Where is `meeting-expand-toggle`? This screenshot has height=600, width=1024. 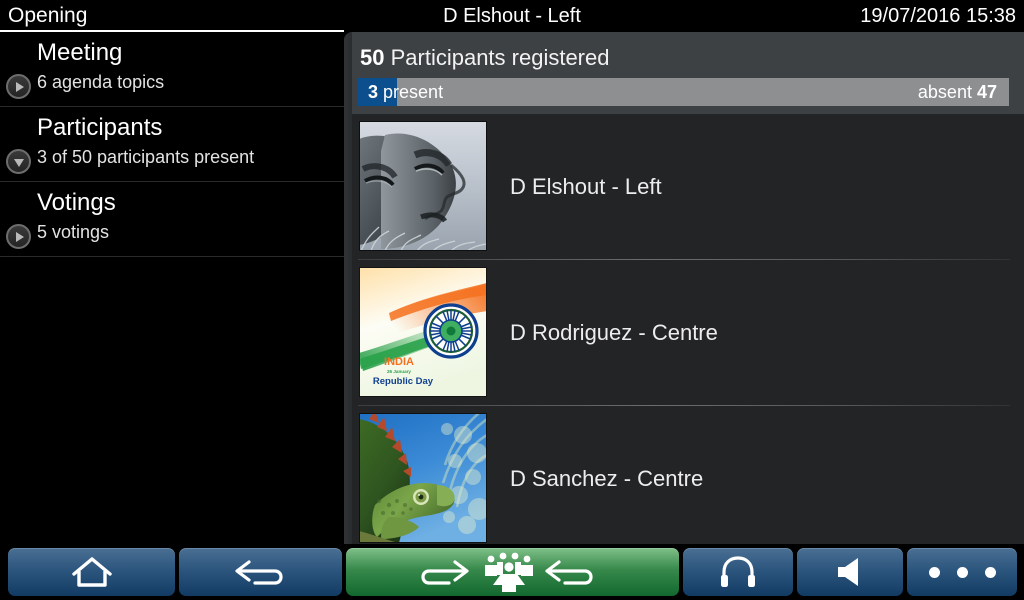 meeting-expand-toggle is located at coordinates (18, 86).